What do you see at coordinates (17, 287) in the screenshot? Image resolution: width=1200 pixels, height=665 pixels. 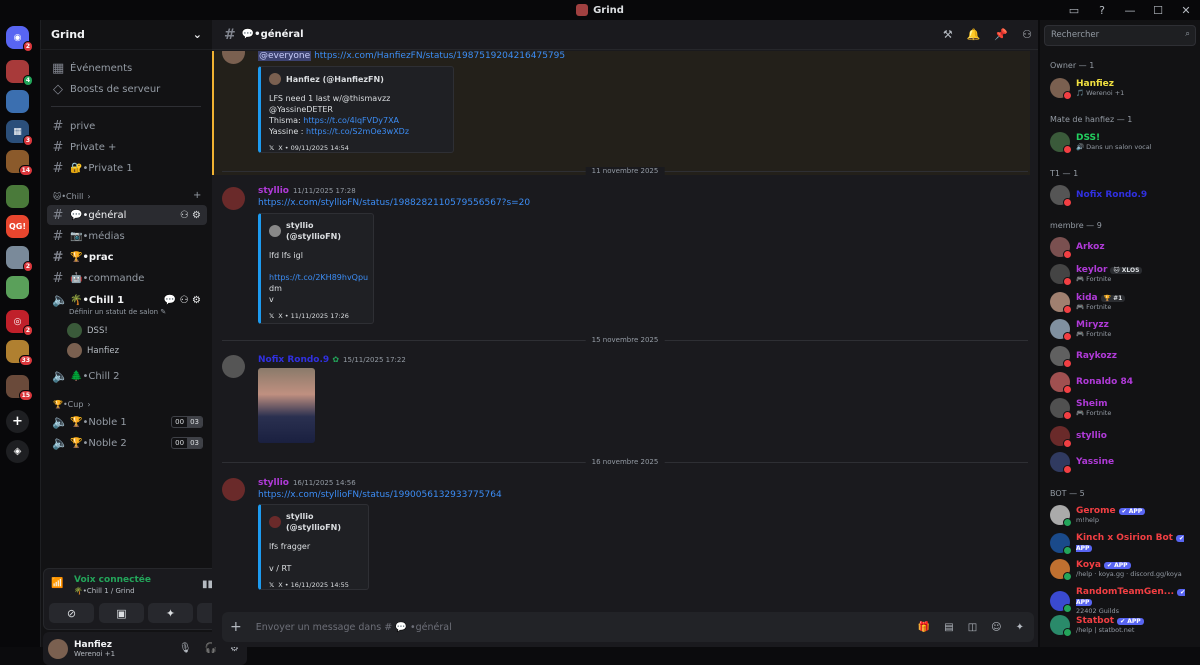 I see `server-folder` at bounding box center [17, 287].